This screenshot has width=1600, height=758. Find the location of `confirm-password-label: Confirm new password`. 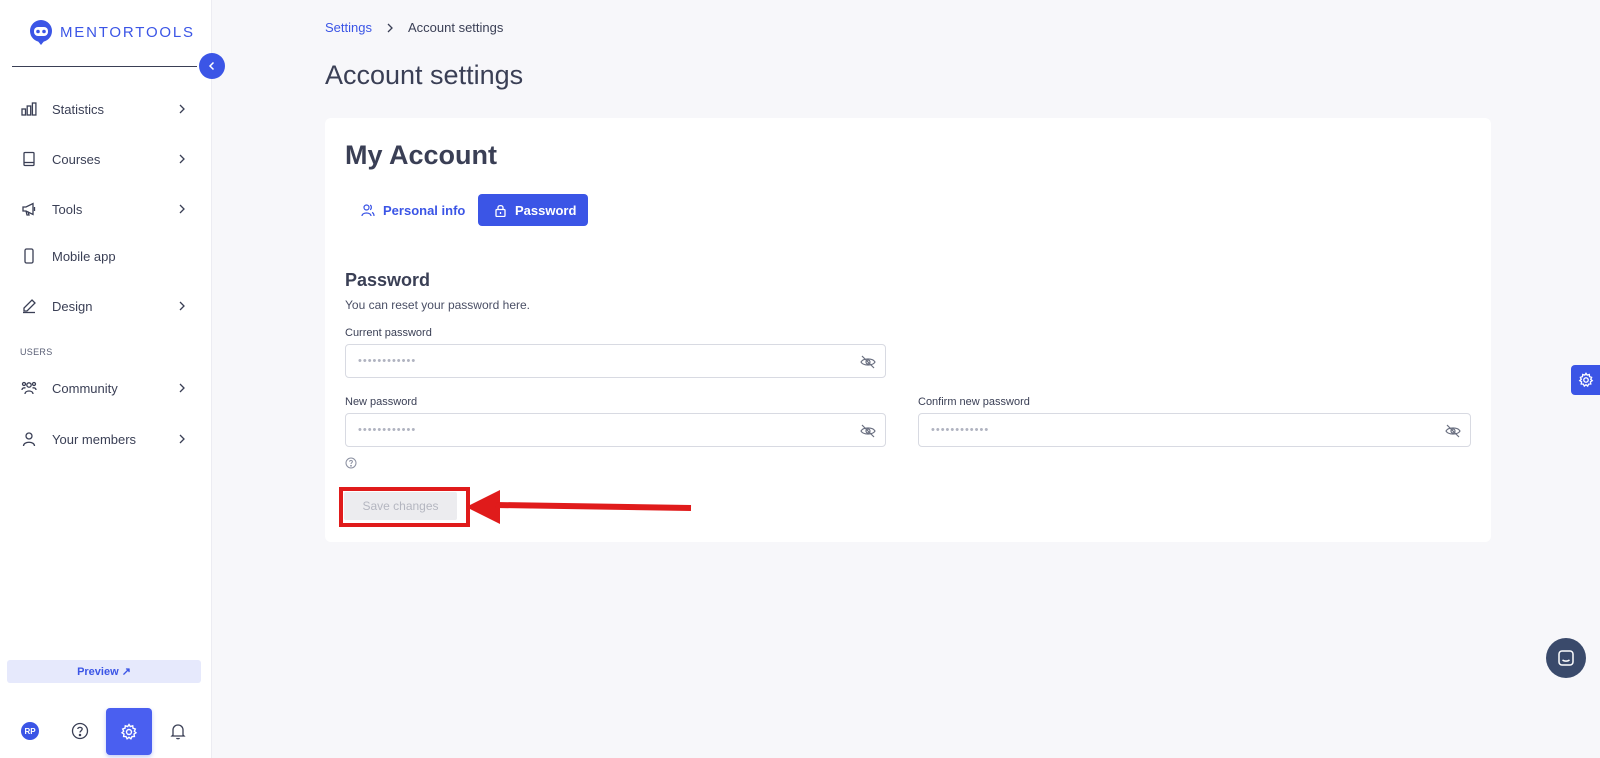

confirm-password-label: Confirm new password is located at coordinates (974, 402).